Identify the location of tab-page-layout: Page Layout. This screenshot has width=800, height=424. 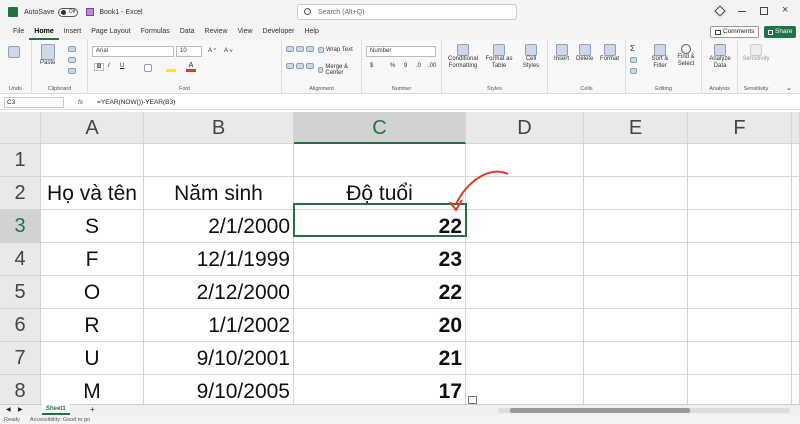
(110, 32).